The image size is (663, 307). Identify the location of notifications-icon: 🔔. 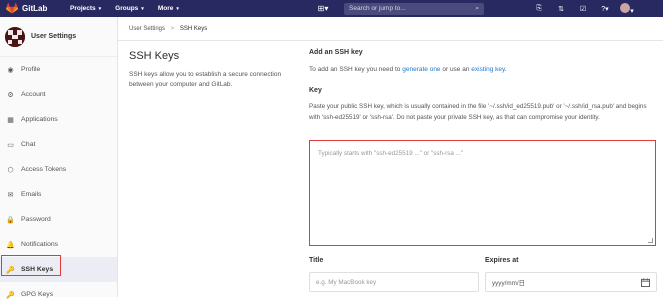
(10, 245).